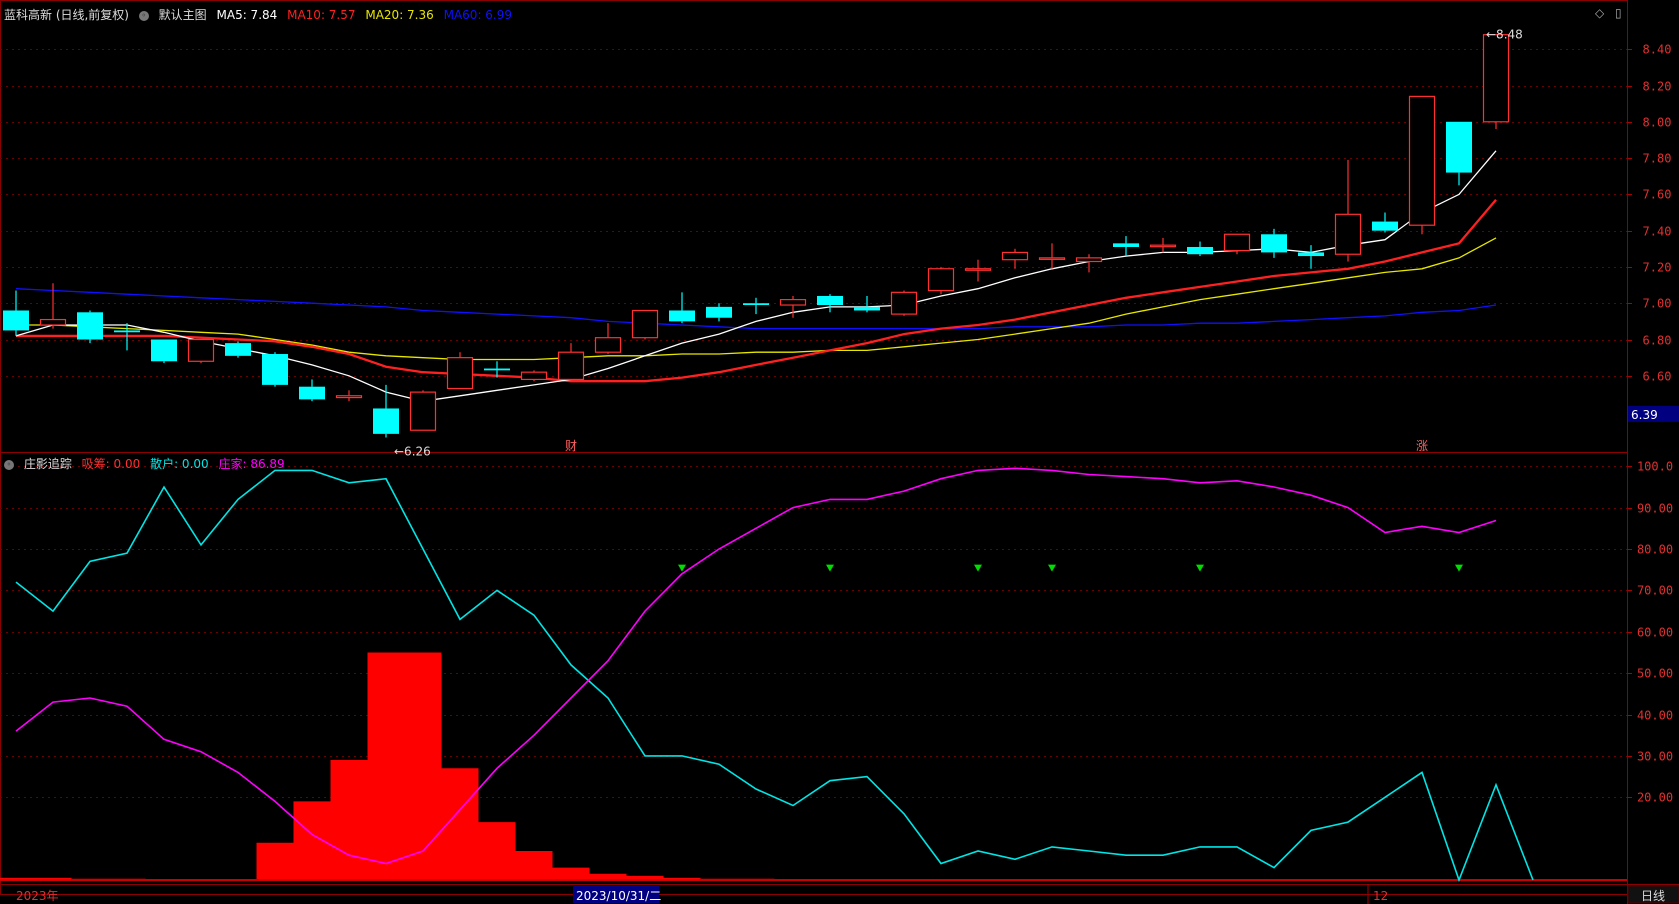  I want to click on diamond-icon: ◇, so click(1599, 13).